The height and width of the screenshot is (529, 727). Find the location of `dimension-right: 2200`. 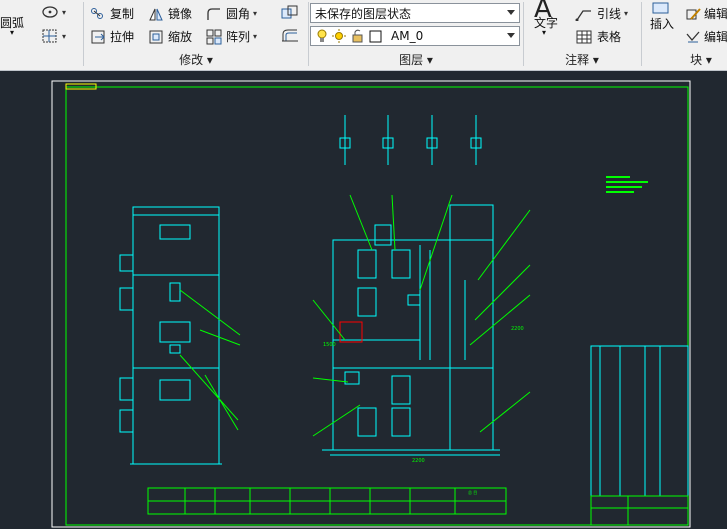

dimension-right: 2200 is located at coordinates (517, 329).